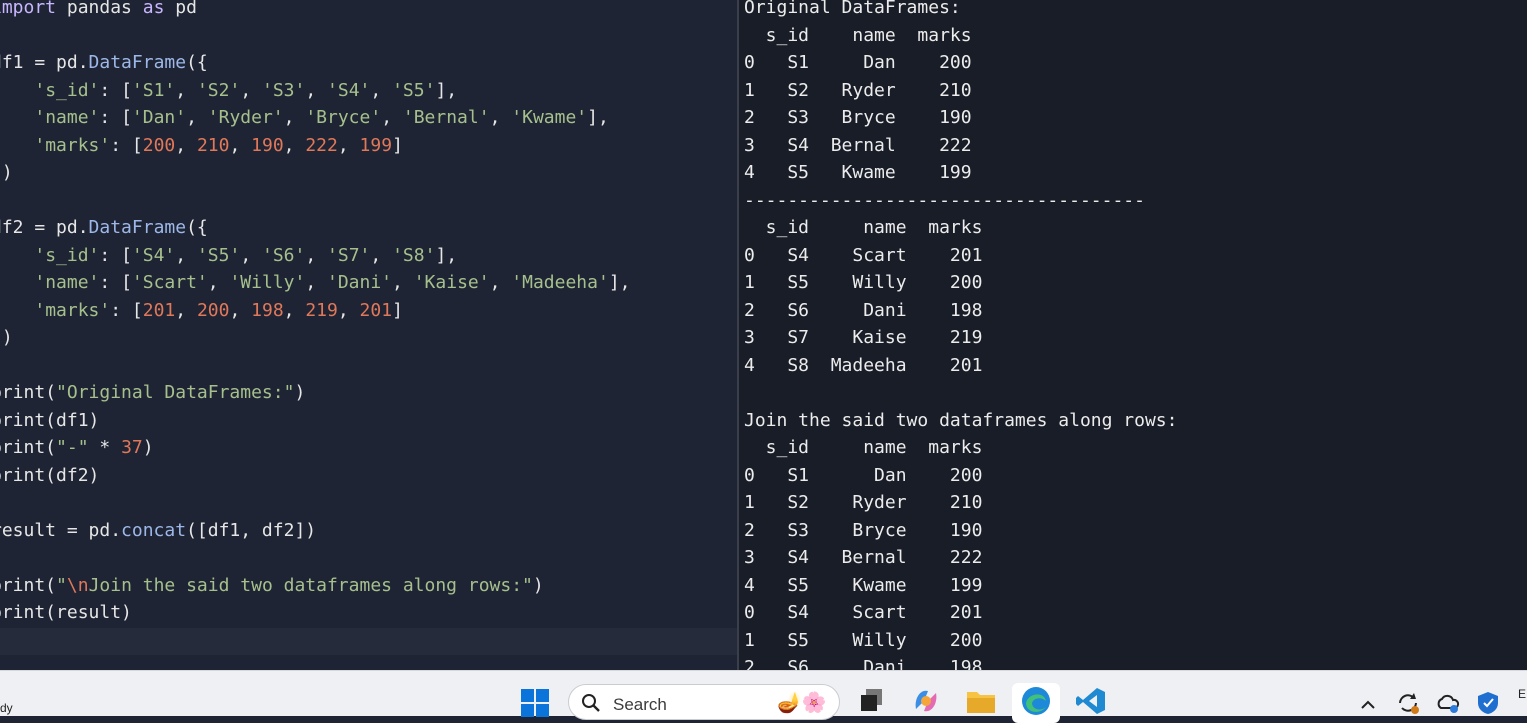 Image resolution: width=1527 pixels, height=723 pixels. What do you see at coordinates (267, 282) in the screenshot?
I see `code-token: 'Willy'` at bounding box center [267, 282].